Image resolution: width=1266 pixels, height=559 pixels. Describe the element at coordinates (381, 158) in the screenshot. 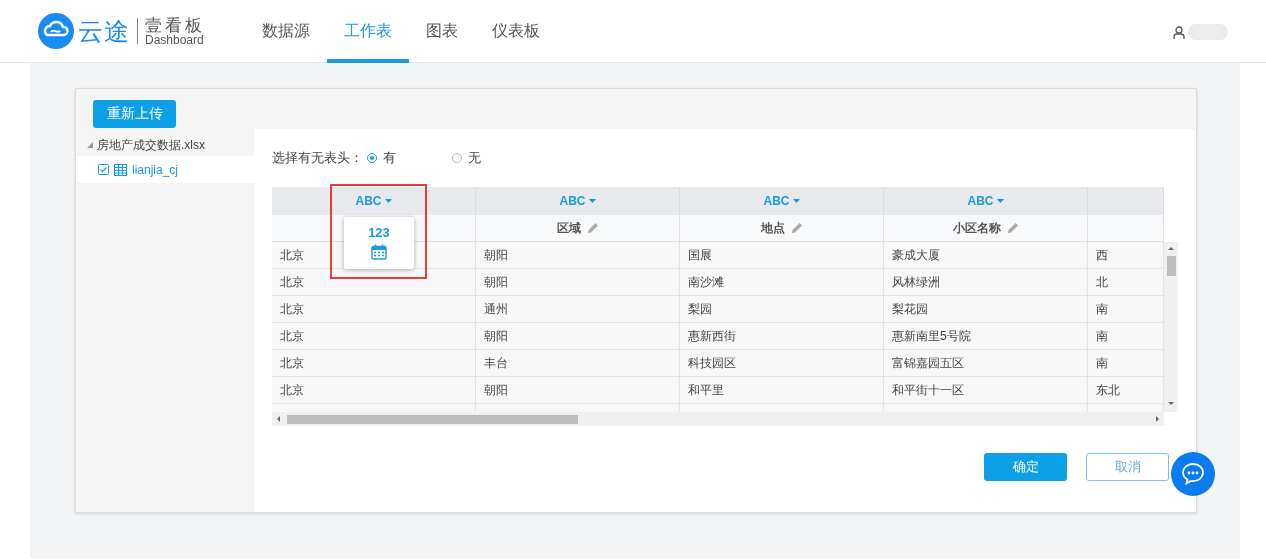

I see `radio-option: 有` at that location.